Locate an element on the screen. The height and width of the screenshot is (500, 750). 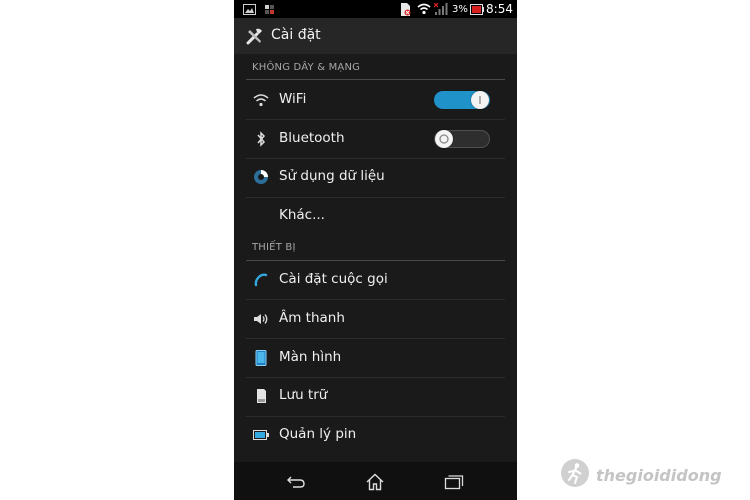
settings-item-call-settings: Cài đặt cuộc gọi is located at coordinates (375, 280).